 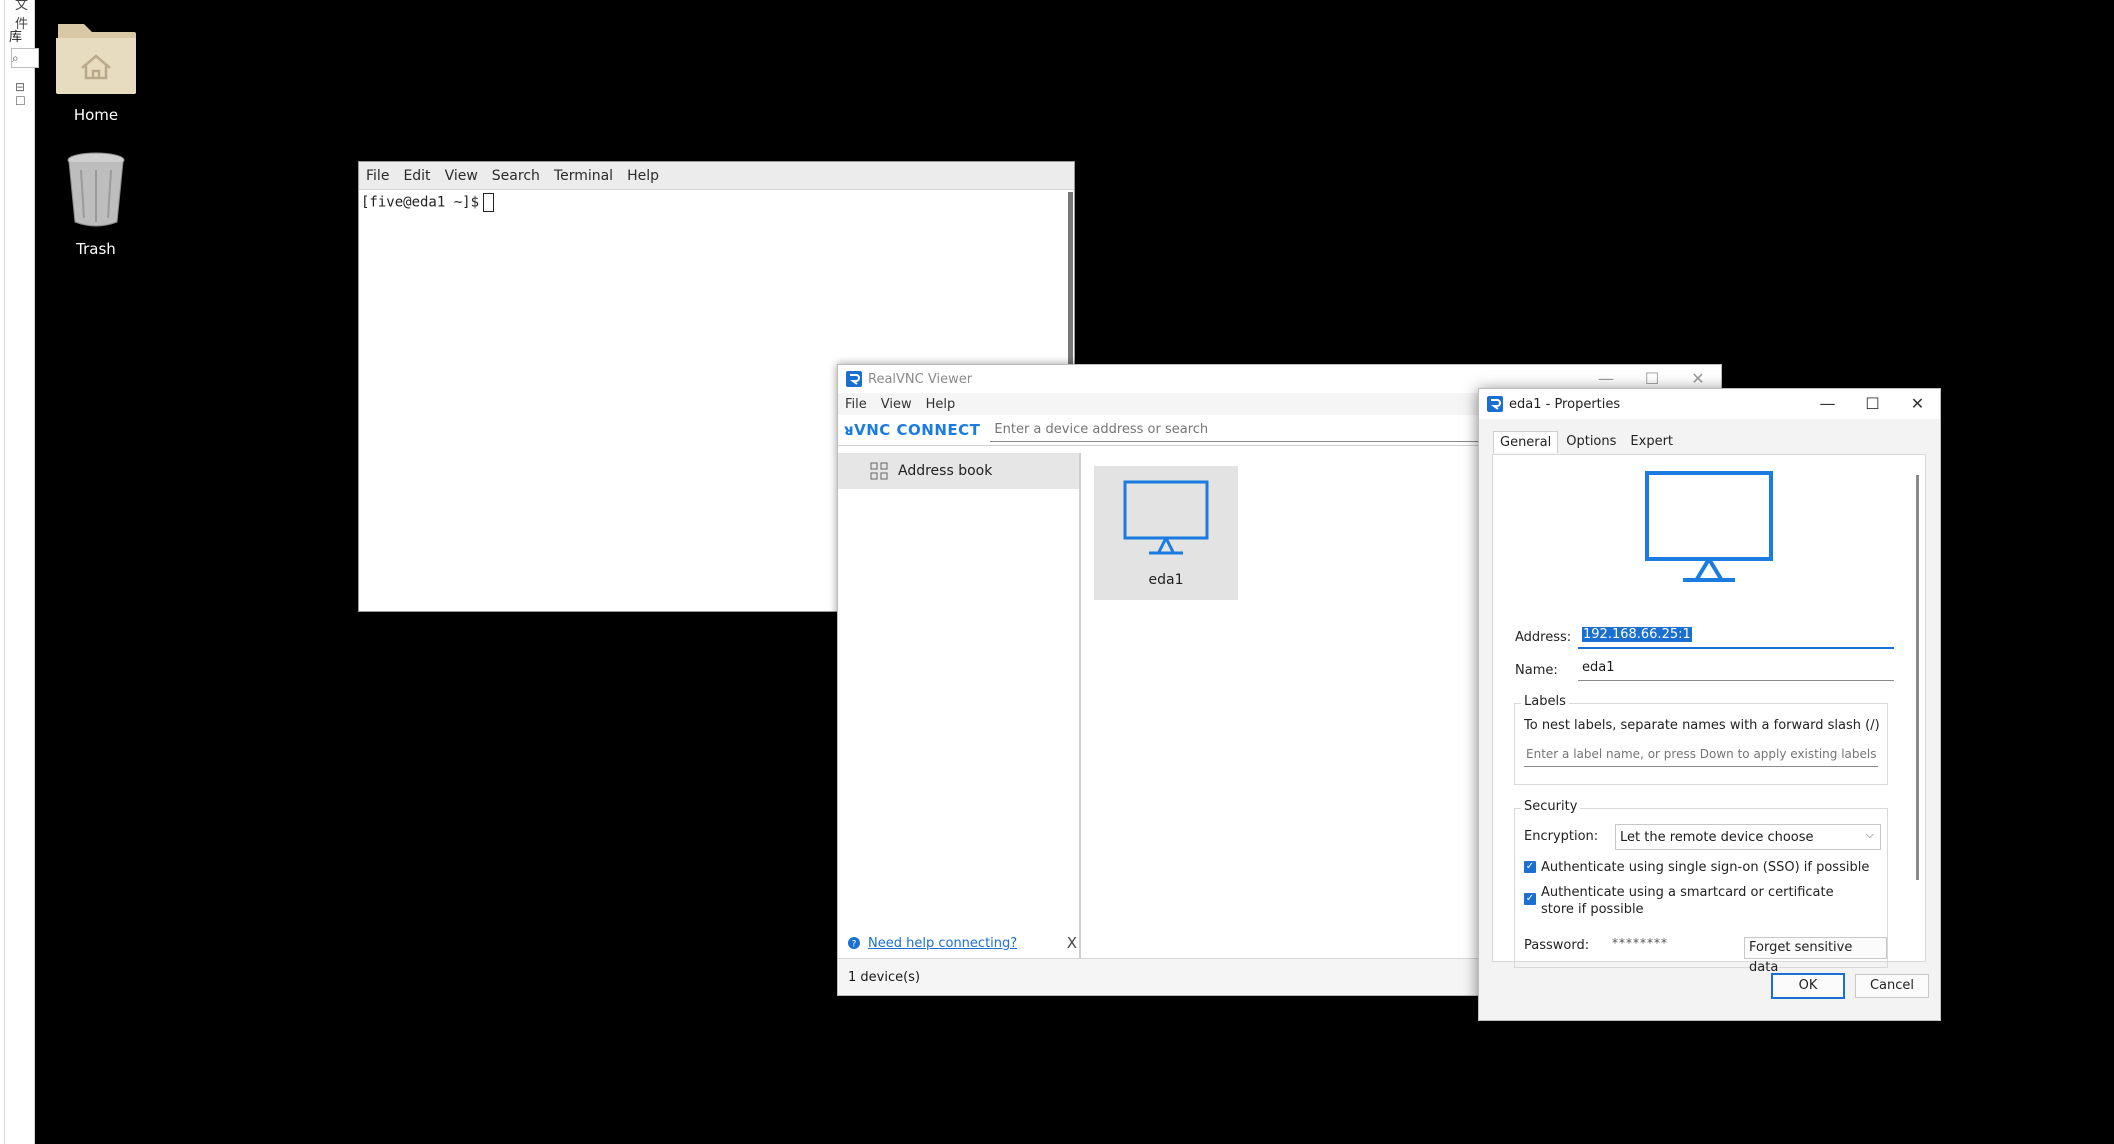 I want to click on labels-input, so click(x=1701, y=754).